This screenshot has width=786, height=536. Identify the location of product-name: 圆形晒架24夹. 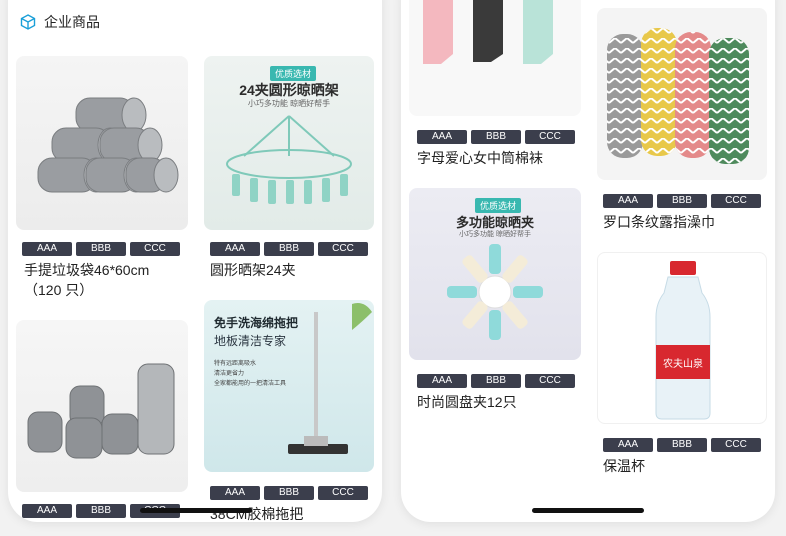
(253, 270).